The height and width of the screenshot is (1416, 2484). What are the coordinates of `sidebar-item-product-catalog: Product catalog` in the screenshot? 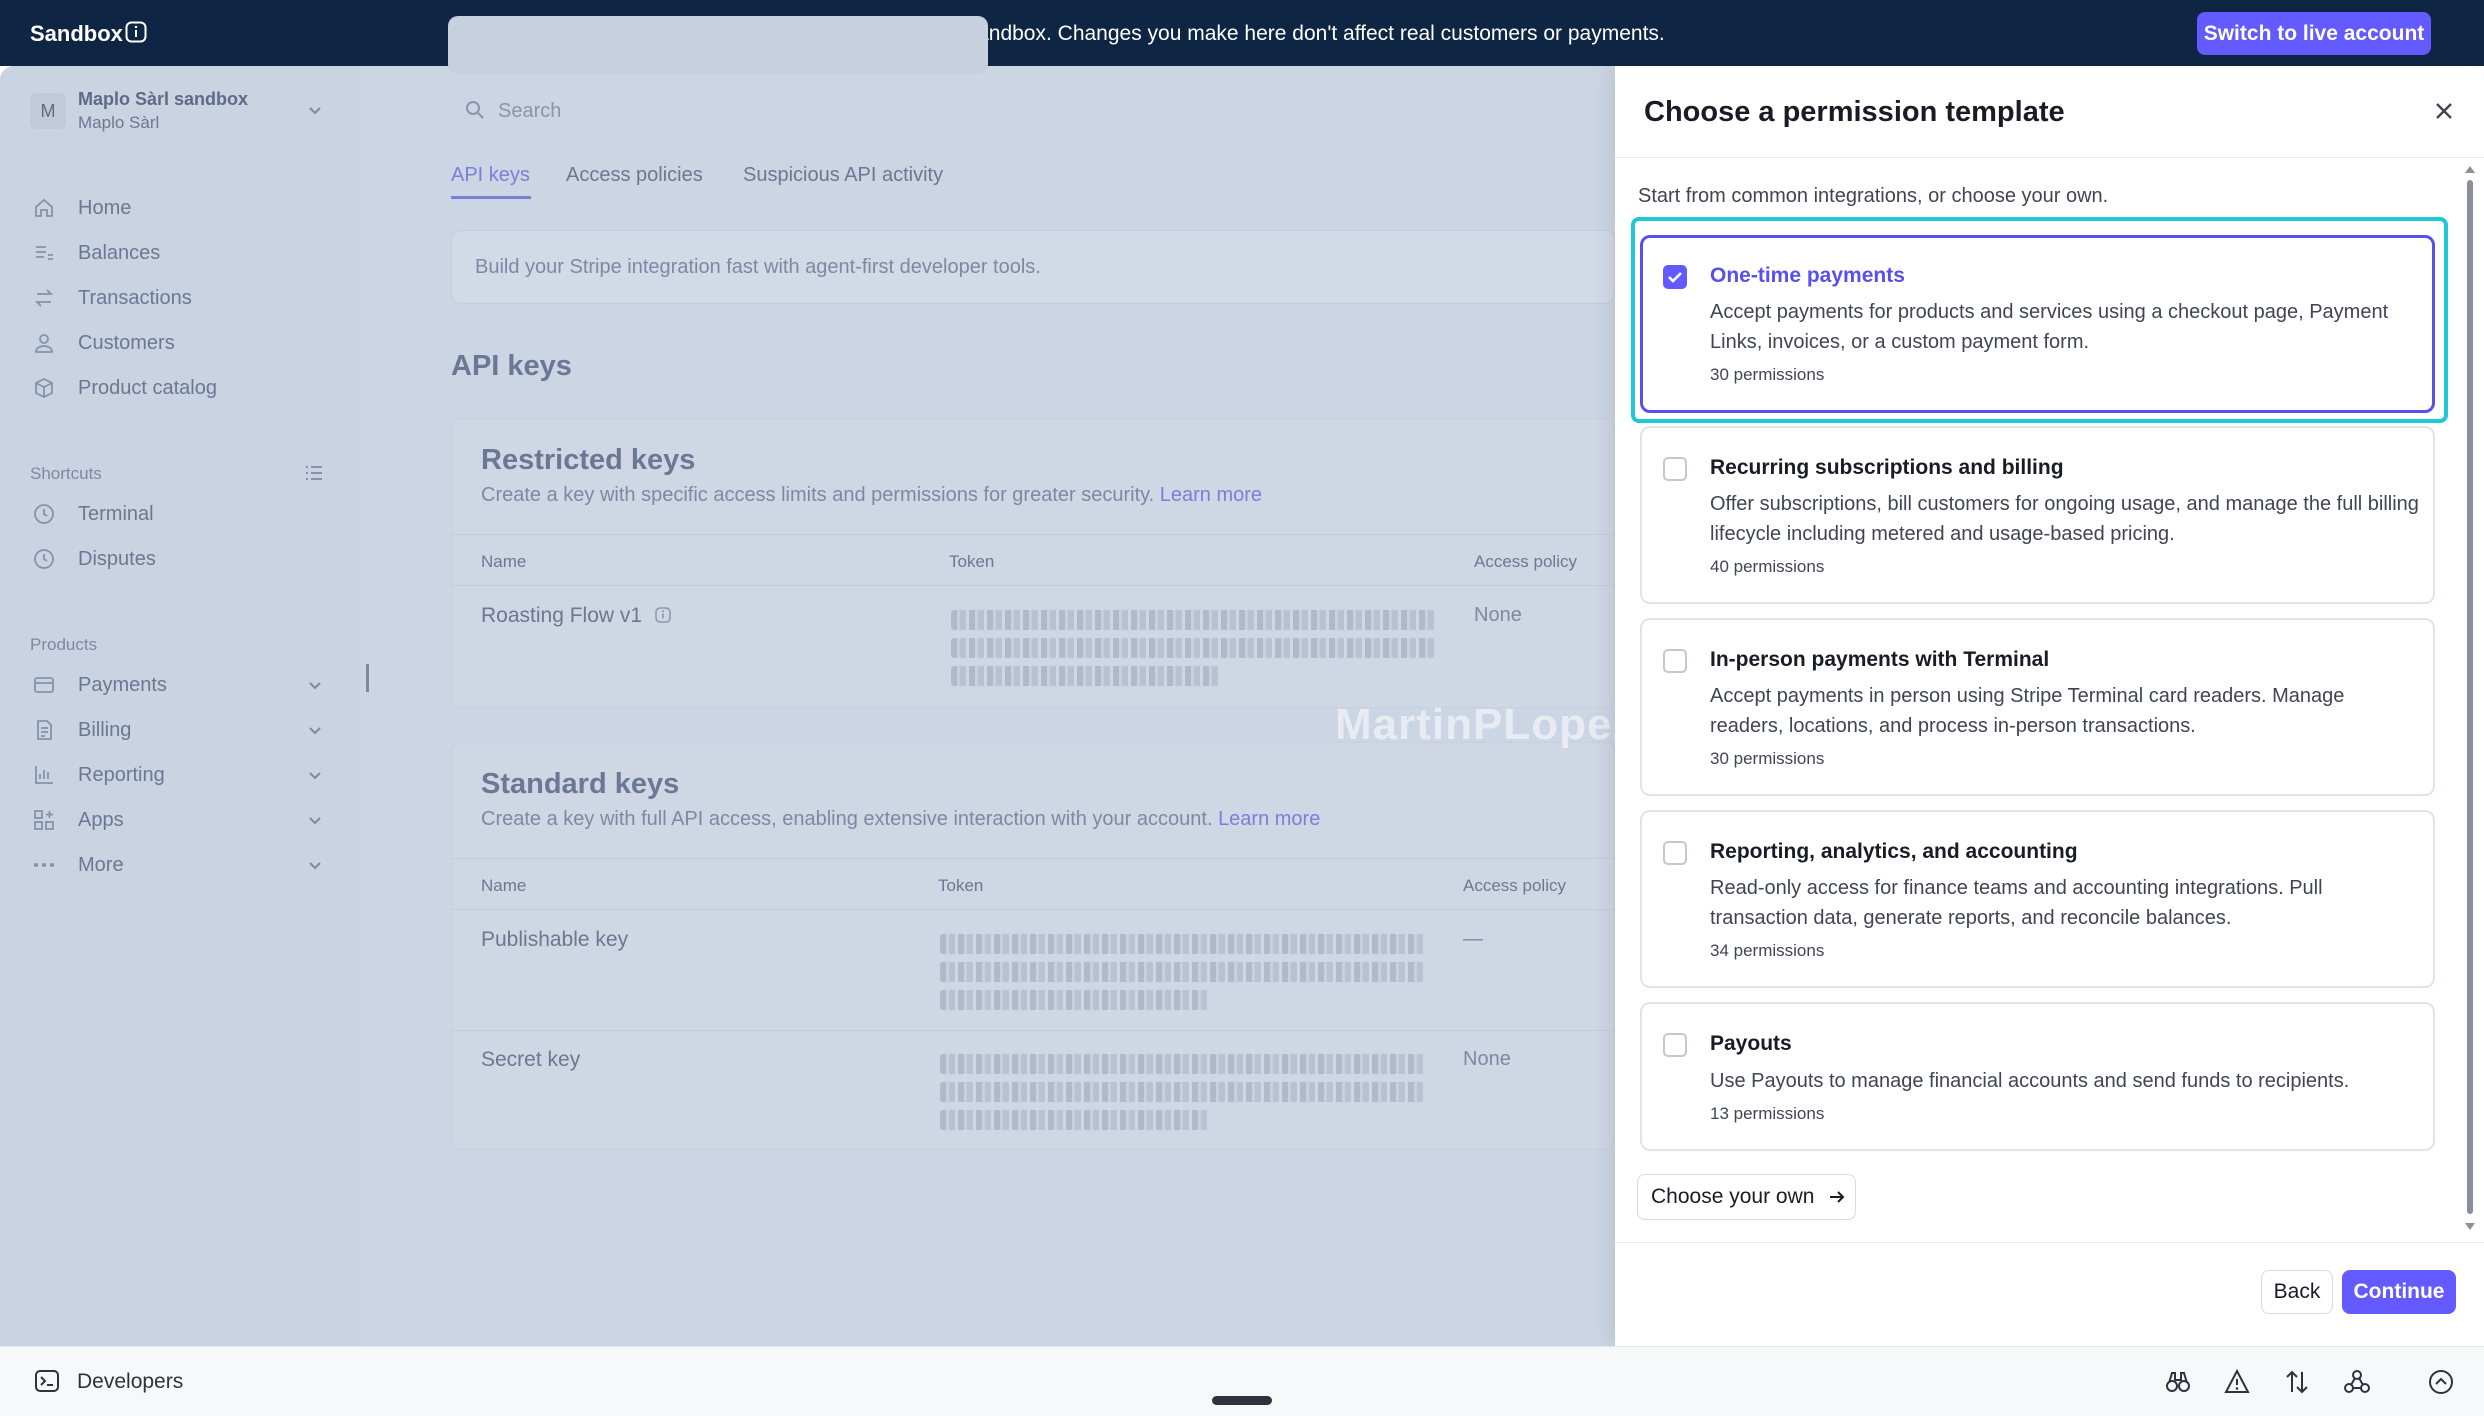 It's located at (124, 388).